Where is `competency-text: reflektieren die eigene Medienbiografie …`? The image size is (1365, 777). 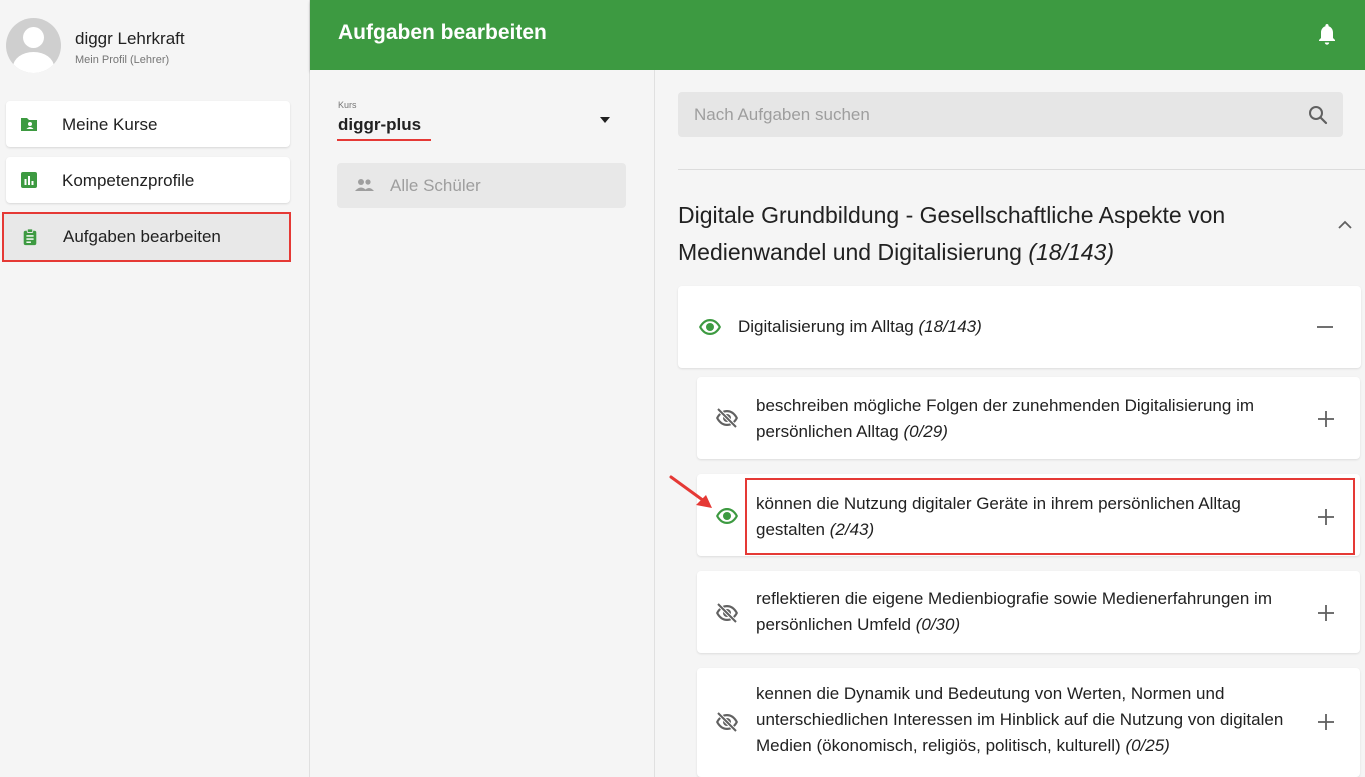 competency-text: reflektieren die eigene Medienbiografie … is located at coordinates (1014, 611).